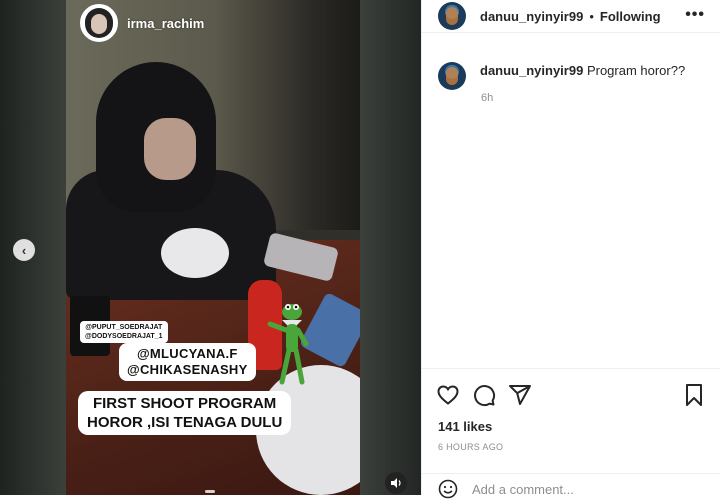  I want to click on sound-toggle-button, so click(396, 483).